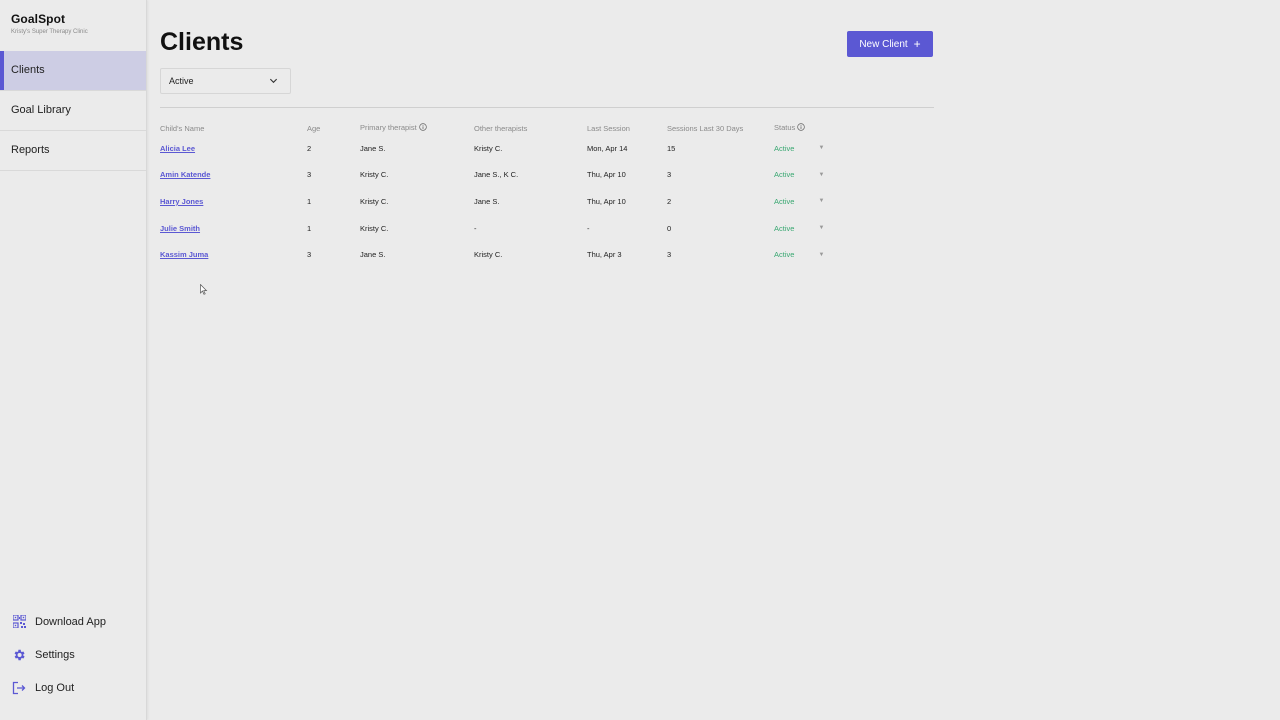 The width and height of the screenshot is (1280, 720). What do you see at coordinates (19, 688) in the screenshot?
I see `logout-icon` at bounding box center [19, 688].